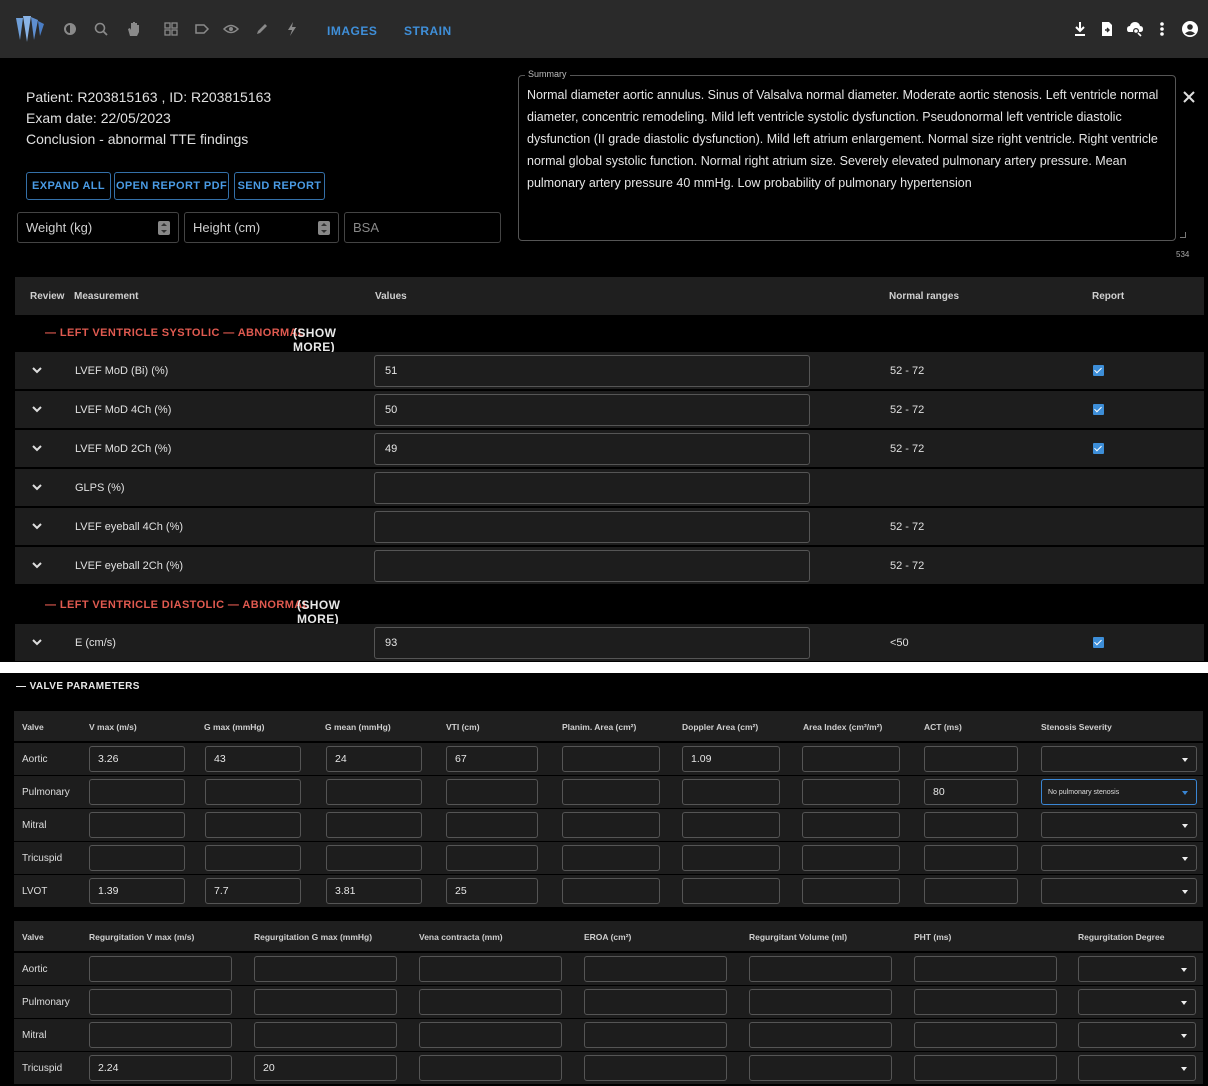  What do you see at coordinates (492, 891) in the screenshot?
I see `stenosis-input: 25` at bounding box center [492, 891].